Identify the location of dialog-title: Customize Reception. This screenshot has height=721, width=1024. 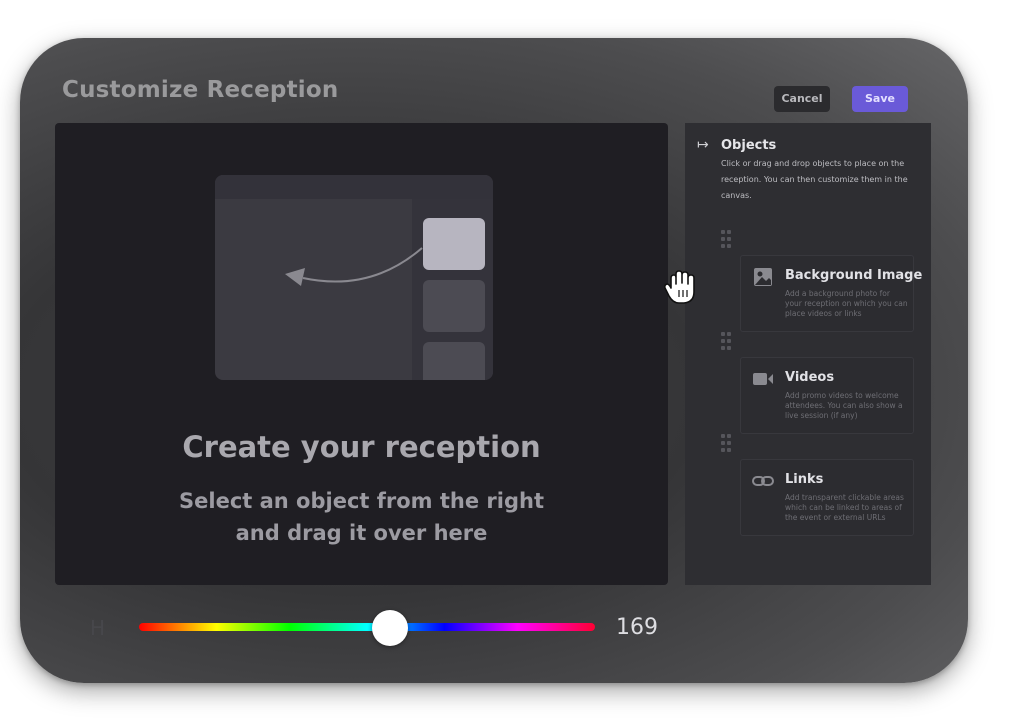
(200, 90).